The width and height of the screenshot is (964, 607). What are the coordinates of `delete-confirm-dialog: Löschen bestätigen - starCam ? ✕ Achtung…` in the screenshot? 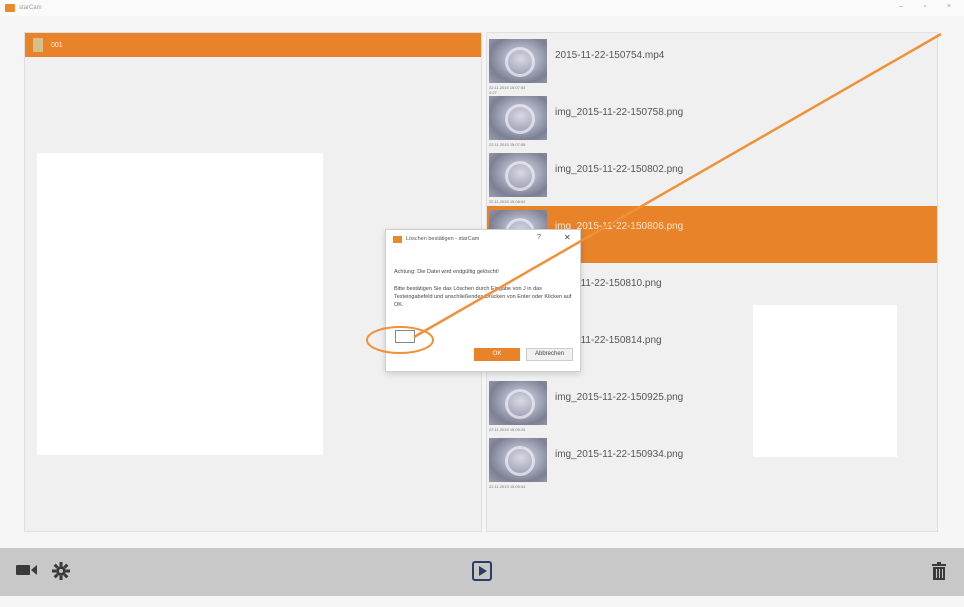 It's located at (483, 300).